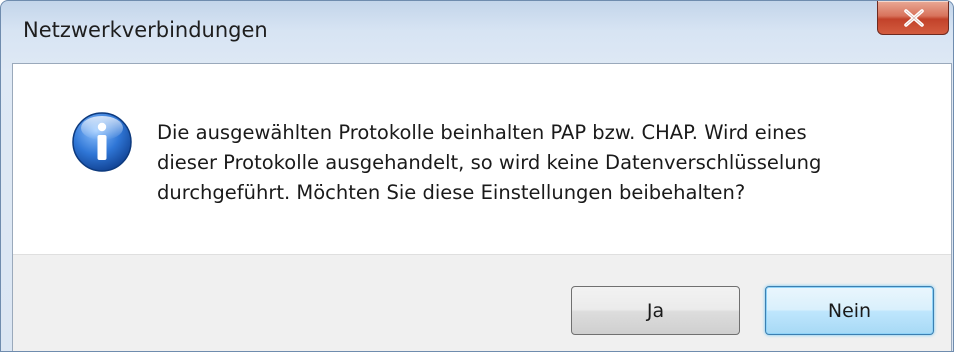 The width and height of the screenshot is (954, 352). I want to click on window-title: Netzwerkverbindungen, so click(145, 30).